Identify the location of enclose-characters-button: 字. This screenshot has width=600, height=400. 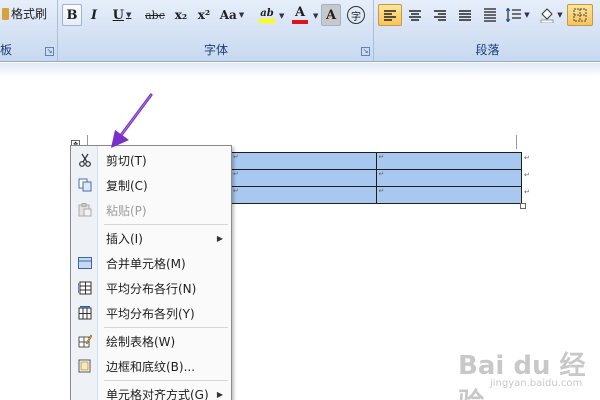
(356, 15).